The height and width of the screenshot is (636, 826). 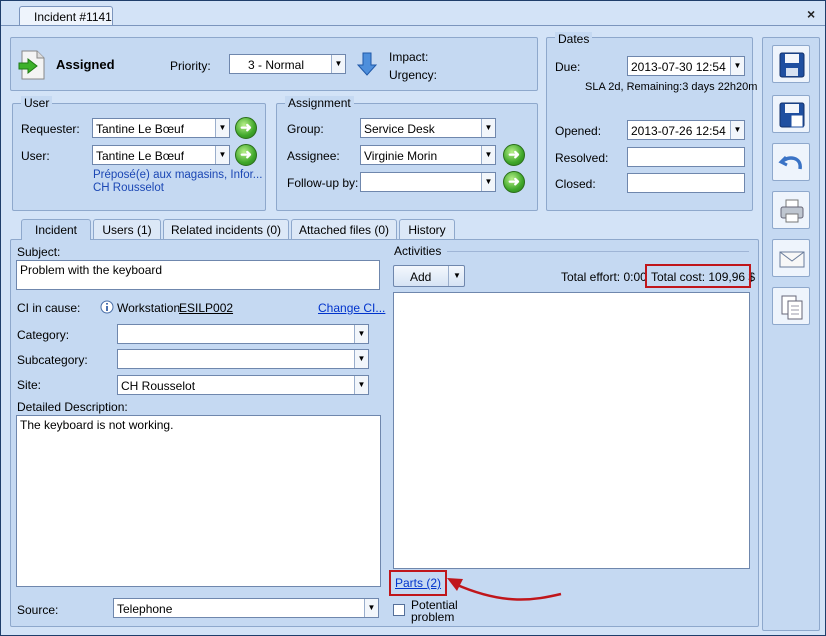 What do you see at coordinates (246, 128) in the screenshot?
I see `requester-go-arrow-icon: ➜` at bounding box center [246, 128].